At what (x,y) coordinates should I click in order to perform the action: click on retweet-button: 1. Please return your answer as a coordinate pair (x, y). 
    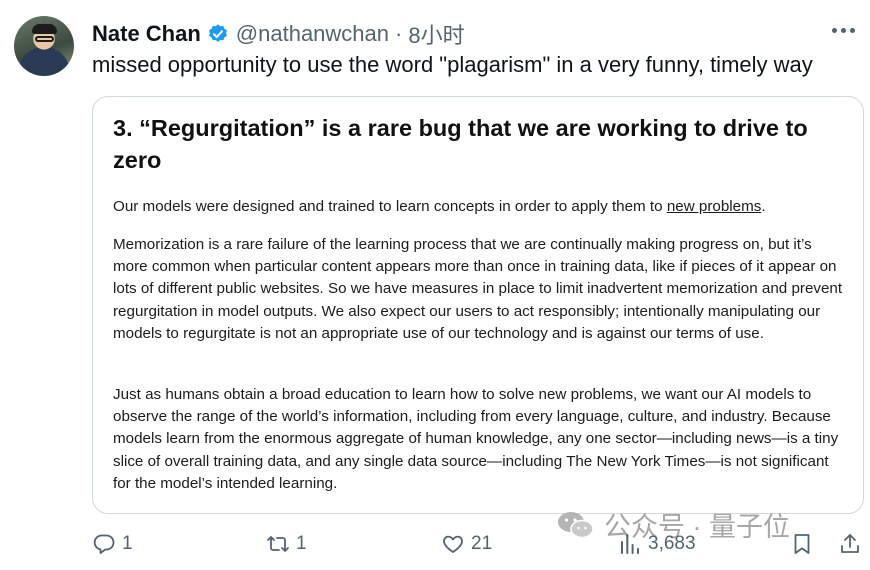
    Looking at the image, I should click on (286, 544).